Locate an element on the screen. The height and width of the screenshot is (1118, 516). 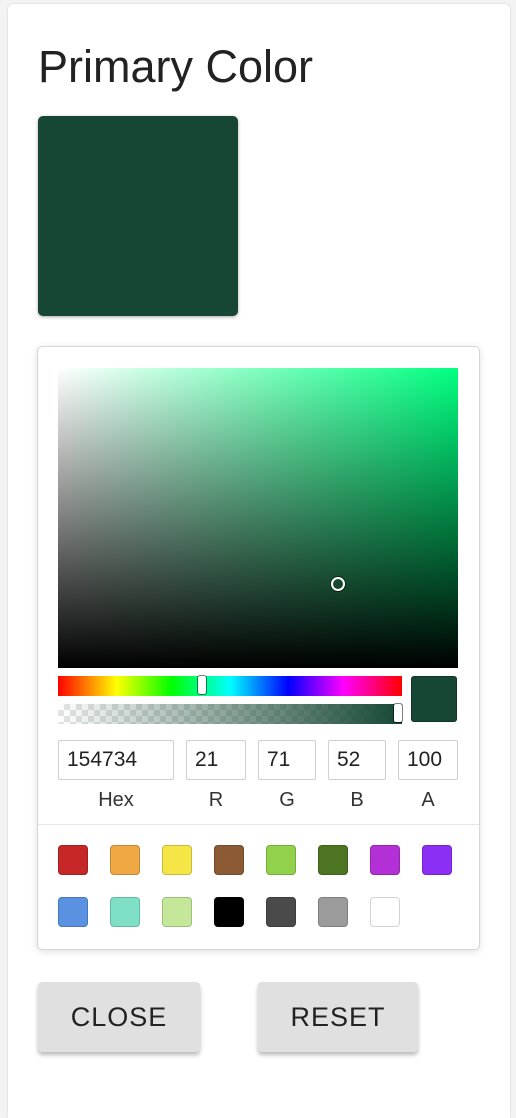
g-field-group: G is located at coordinates (287, 776).